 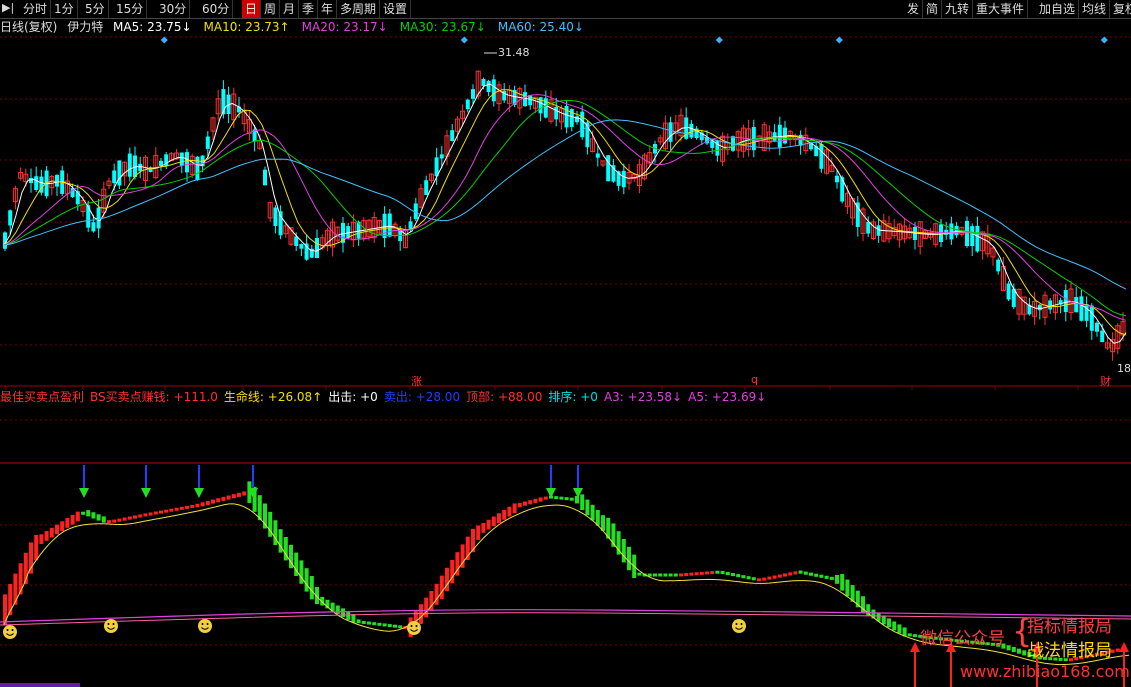 I want to click on event-mark-q: q, so click(x=754, y=379).